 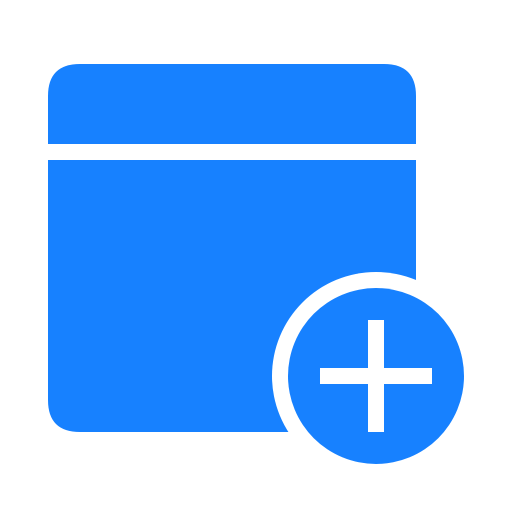 What do you see at coordinates (232, 104) in the screenshot?
I see `window-title-bar` at bounding box center [232, 104].